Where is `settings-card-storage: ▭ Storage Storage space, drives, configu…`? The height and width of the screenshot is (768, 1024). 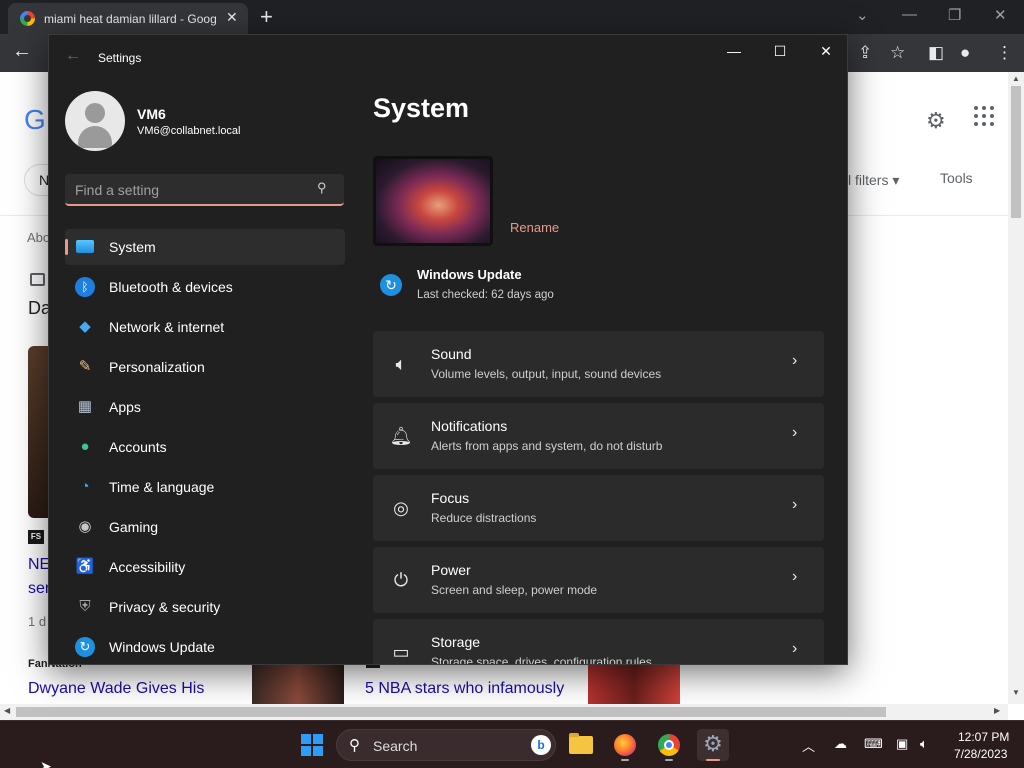 settings-card-storage: ▭ Storage Storage space, drives, configu… is located at coordinates (598, 642).